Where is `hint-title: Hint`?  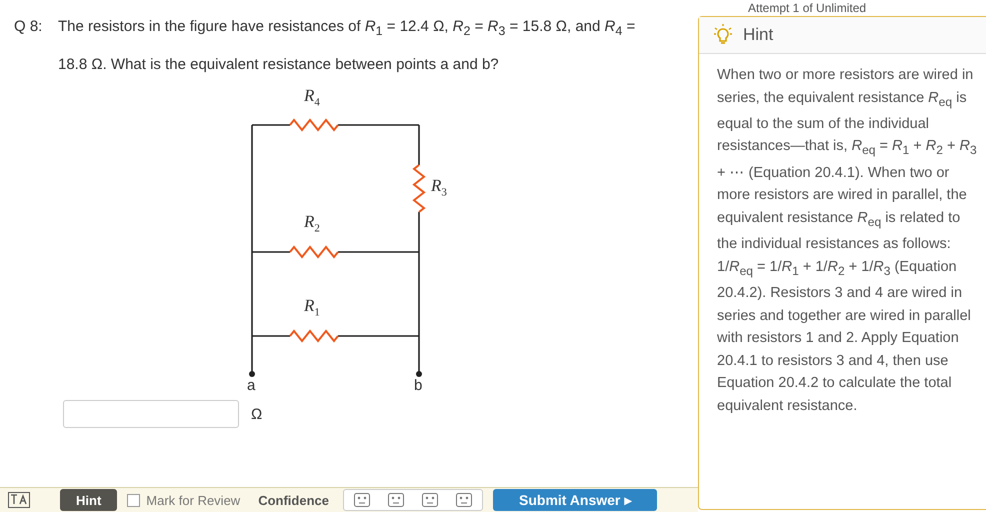
hint-title: Hint is located at coordinates (758, 35).